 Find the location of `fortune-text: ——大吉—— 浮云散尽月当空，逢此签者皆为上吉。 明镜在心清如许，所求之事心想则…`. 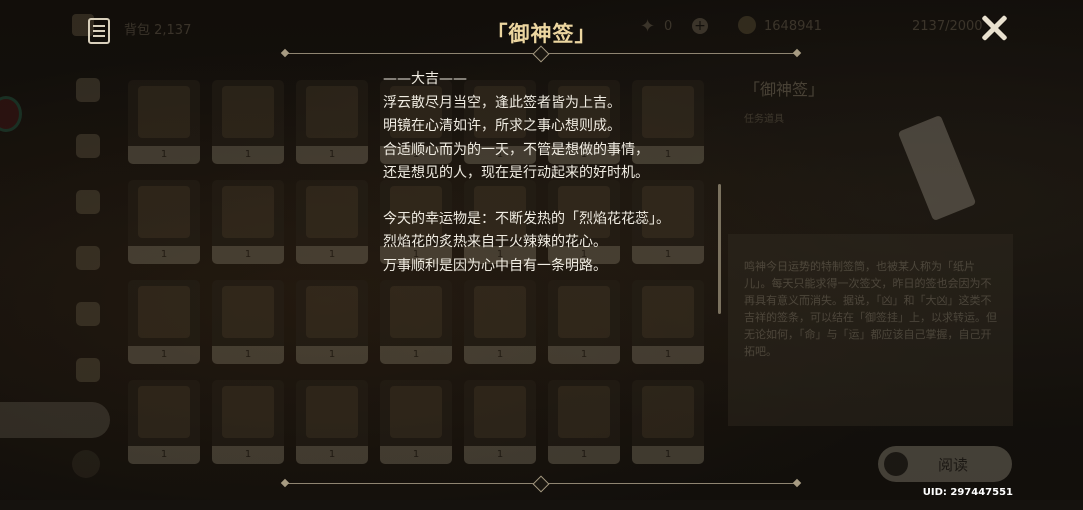

fortune-text: ——大吉—— 浮云散尽月当空，逢此签者皆为上吉。 明镜在心清如许，所求之事心想则… is located at coordinates (548, 173).